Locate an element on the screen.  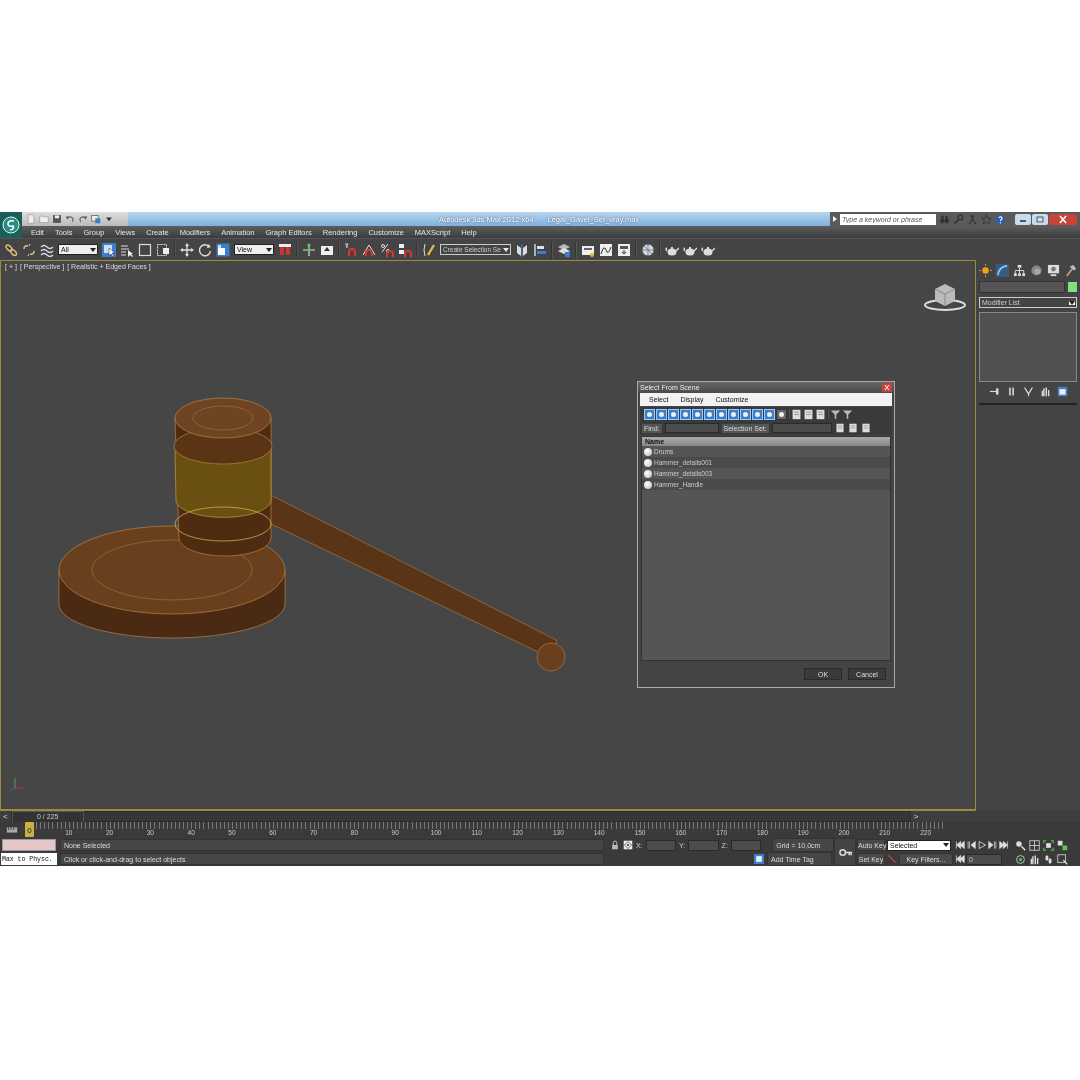
crosshair-icon is located at coordinates (309, 249).